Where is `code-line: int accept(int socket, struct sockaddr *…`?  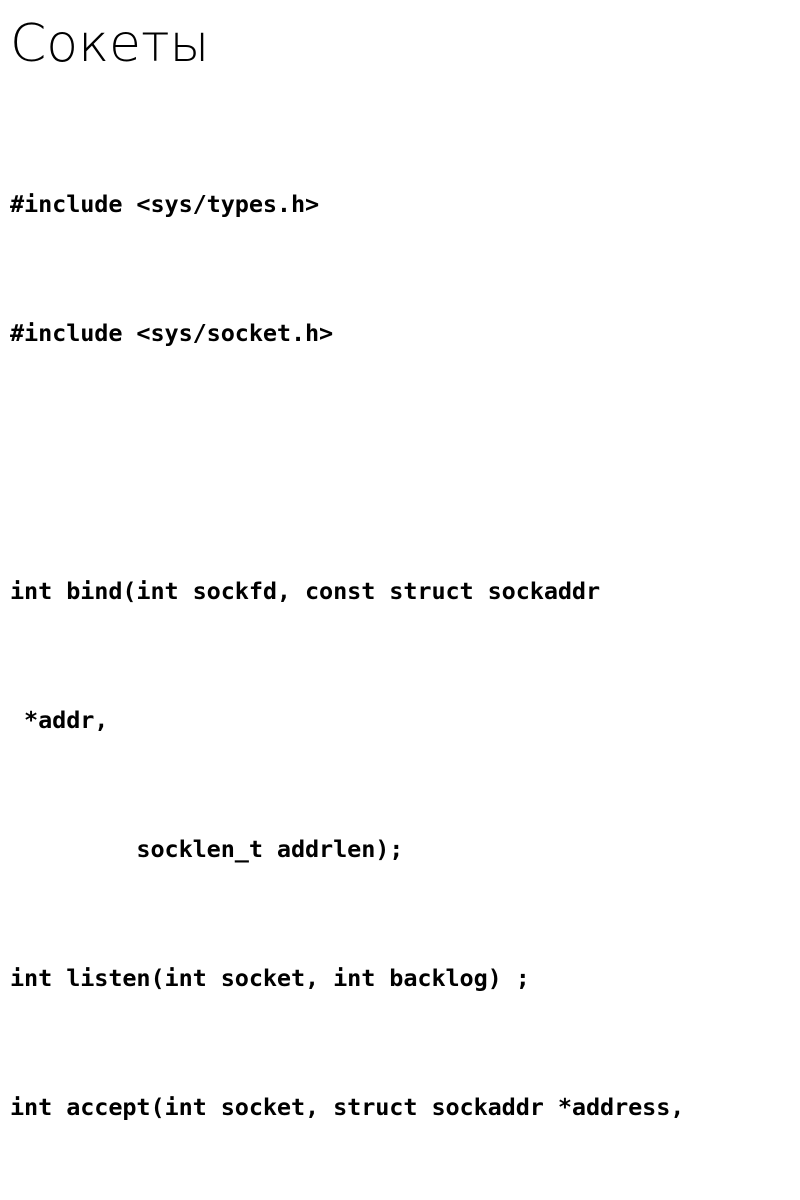
code-line: int accept(int socket, struct sockaddr *… is located at coordinates (347, 1107).